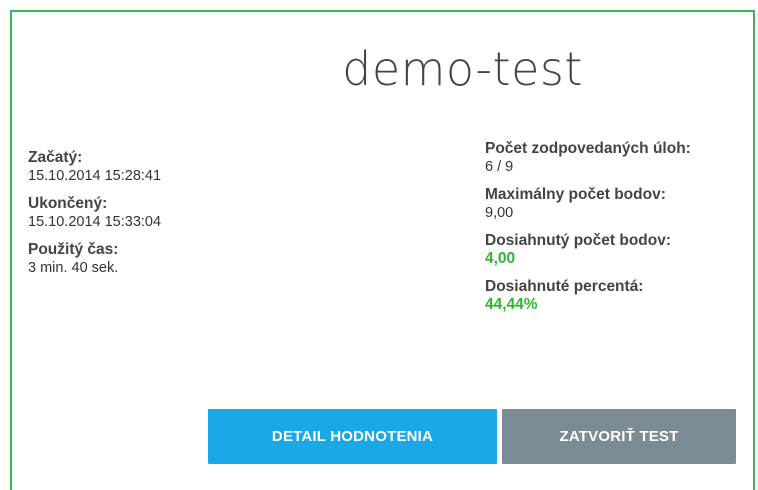 The height and width of the screenshot is (490, 758). Describe the element at coordinates (500, 258) in the screenshot. I see `achieved-points-value: 4,00` at that location.